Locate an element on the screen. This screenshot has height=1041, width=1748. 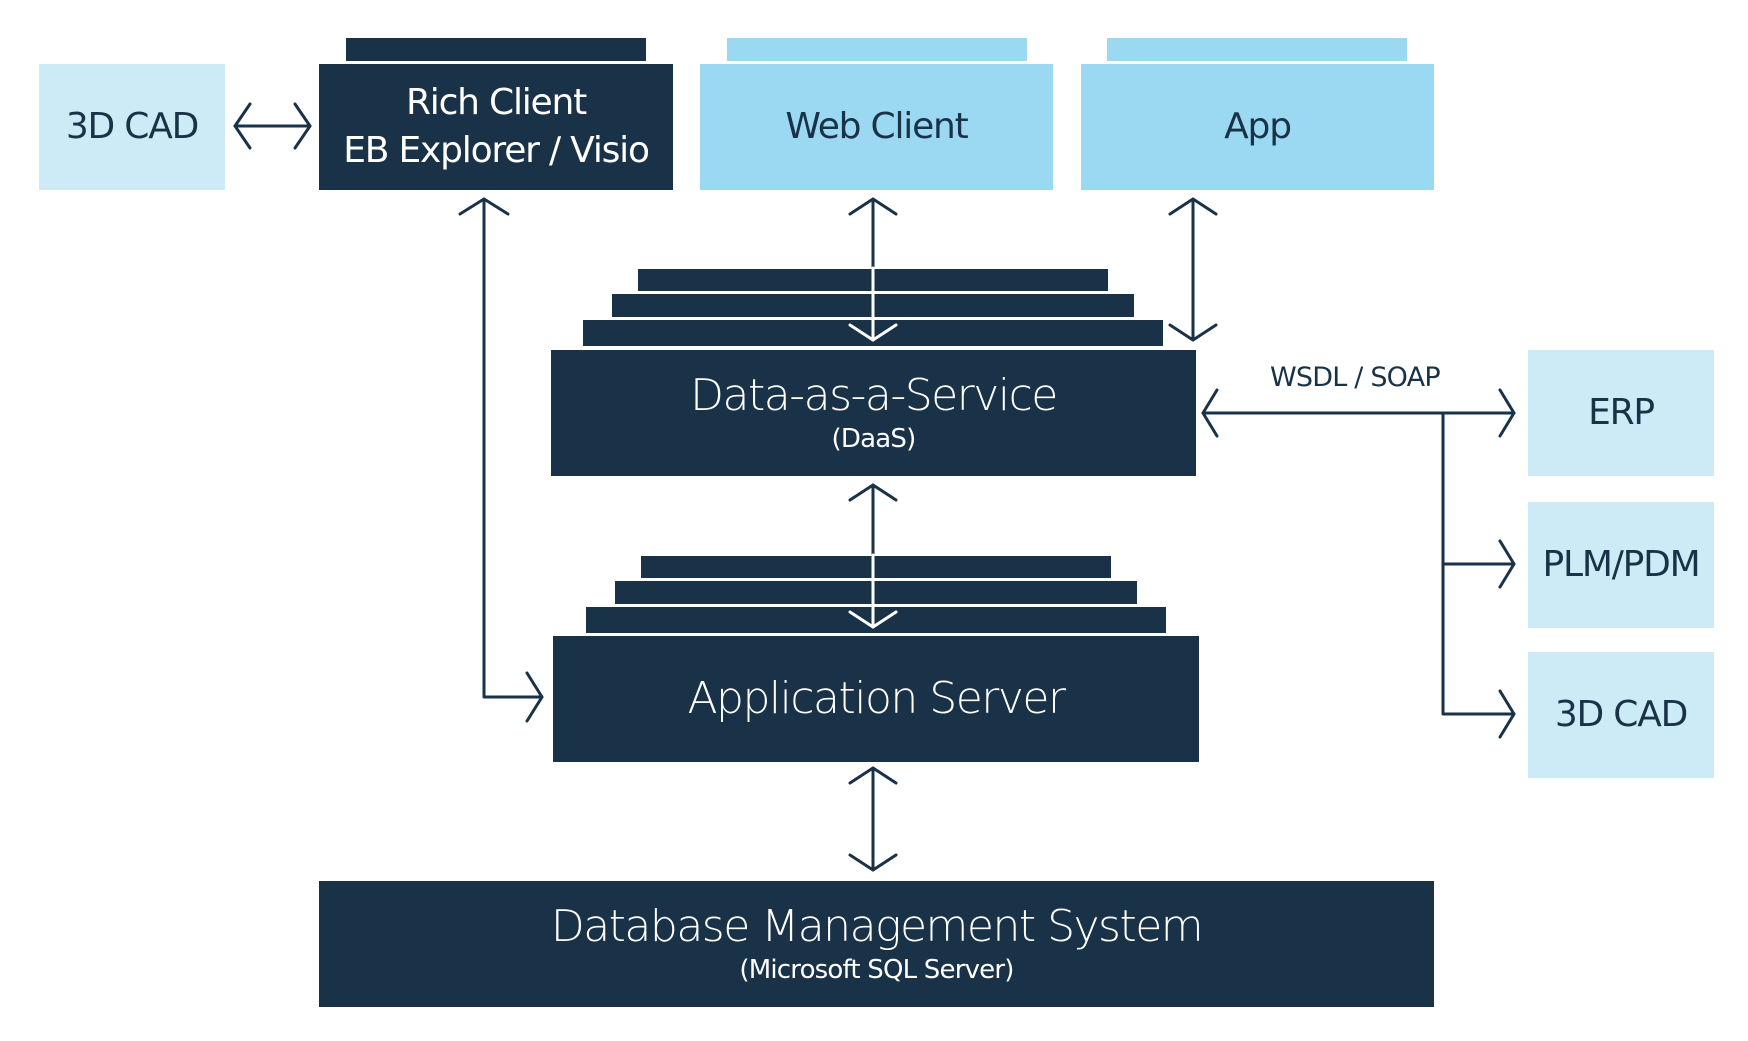
arrow-web-client-daas-overlay is located at coordinates (873, 304).